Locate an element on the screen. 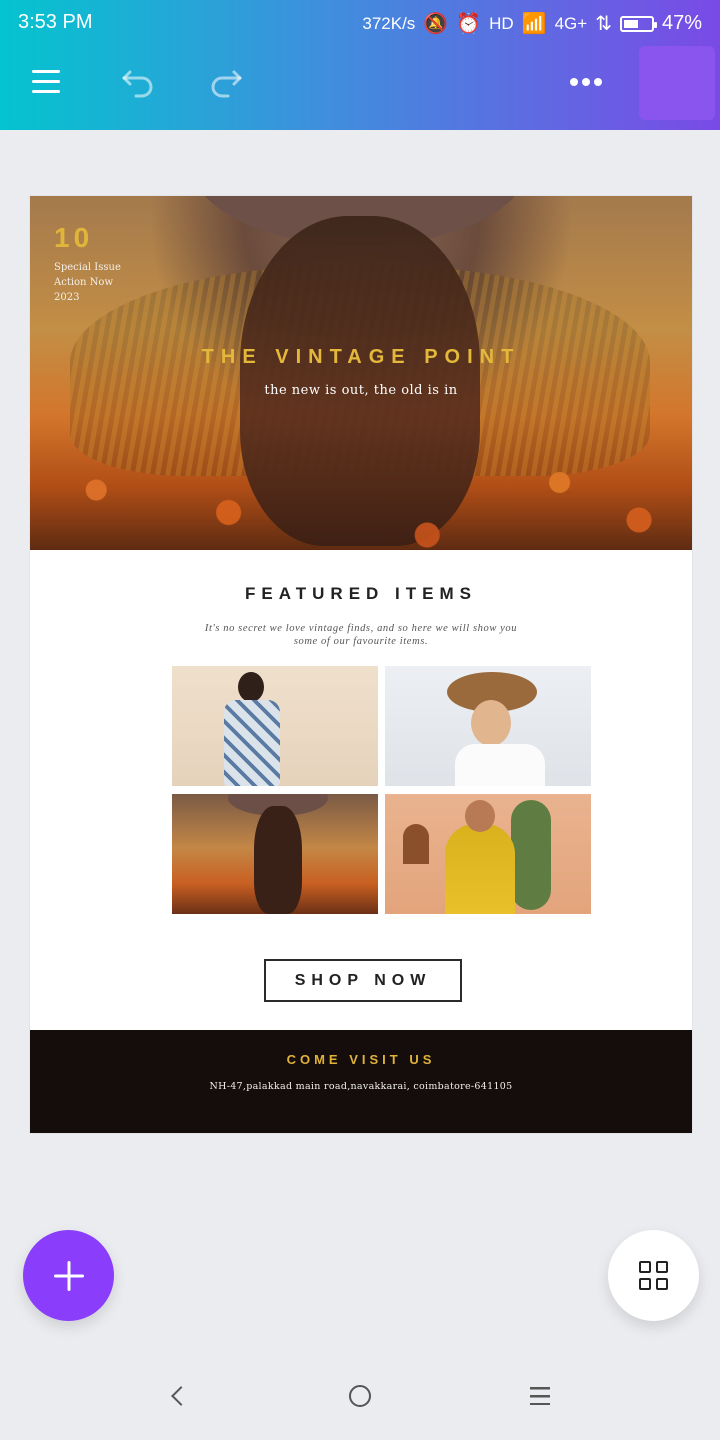 This screenshot has height=1440, width=720. redo-icon is located at coordinates (226, 82).